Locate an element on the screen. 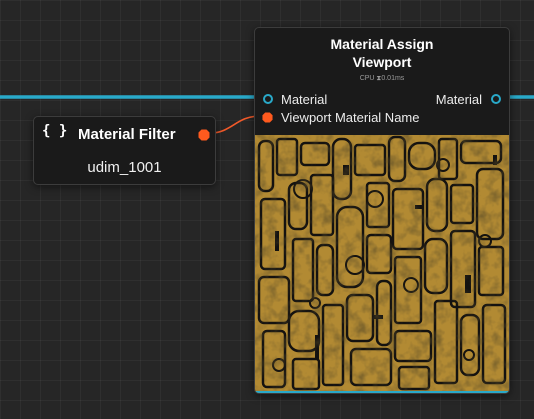 This screenshot has width=534, height=419. material-input-label: Material is located at coordinates (304, 99).